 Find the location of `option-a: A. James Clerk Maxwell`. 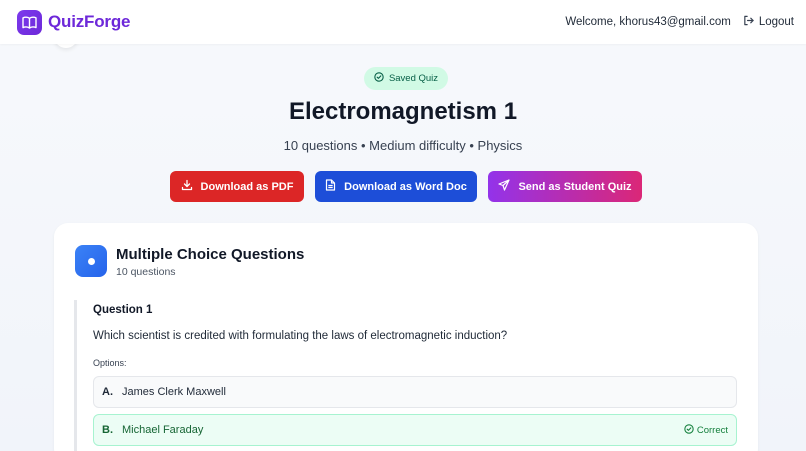

option-a: A. James Clerk Maxwell is located at coordinates (415, 392).